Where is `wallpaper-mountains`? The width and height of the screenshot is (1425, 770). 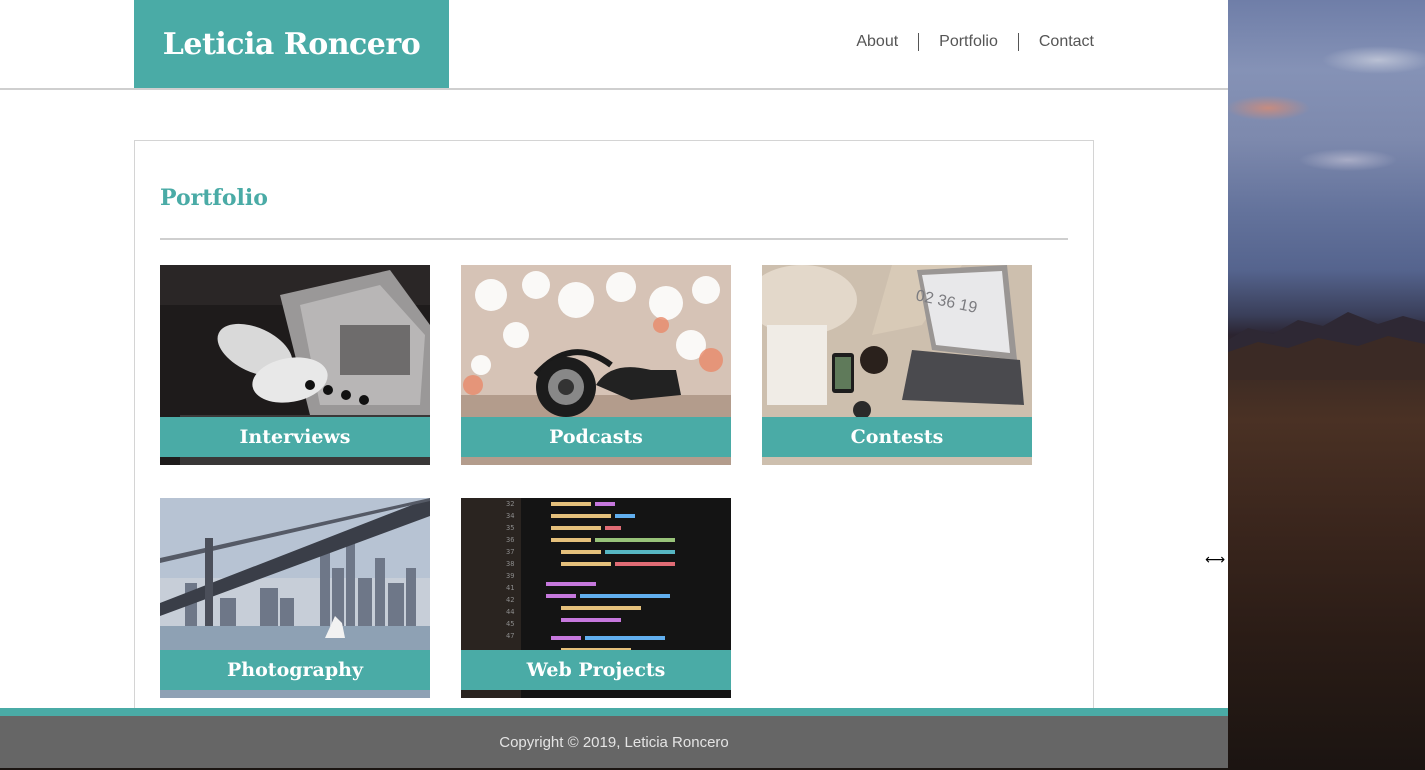 wallpaper-mountains is located at coordinates (1326, 346).